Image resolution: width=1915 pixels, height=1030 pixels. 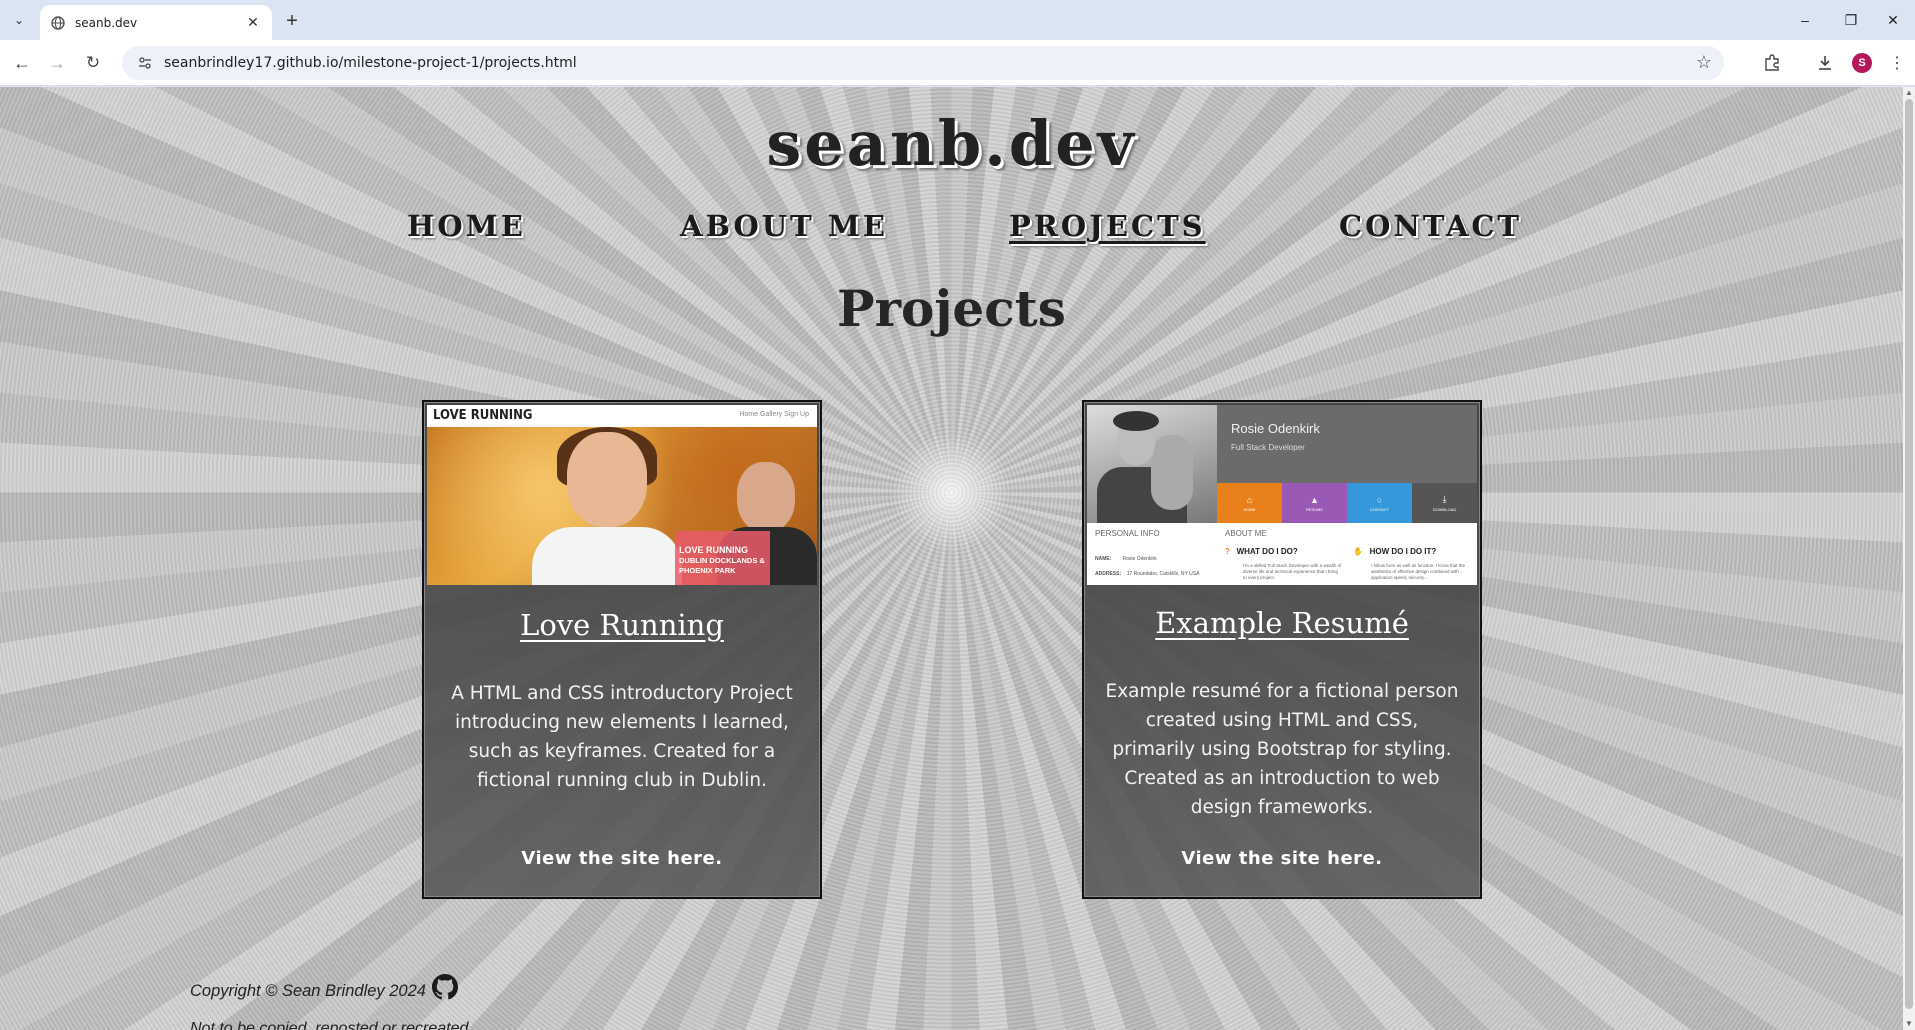 What do you see at coordinates (308, 991) in the screenshot?
I see `footer-copyright: Copyright © Sean Brindley 2024` at bounding box center [308, 991].